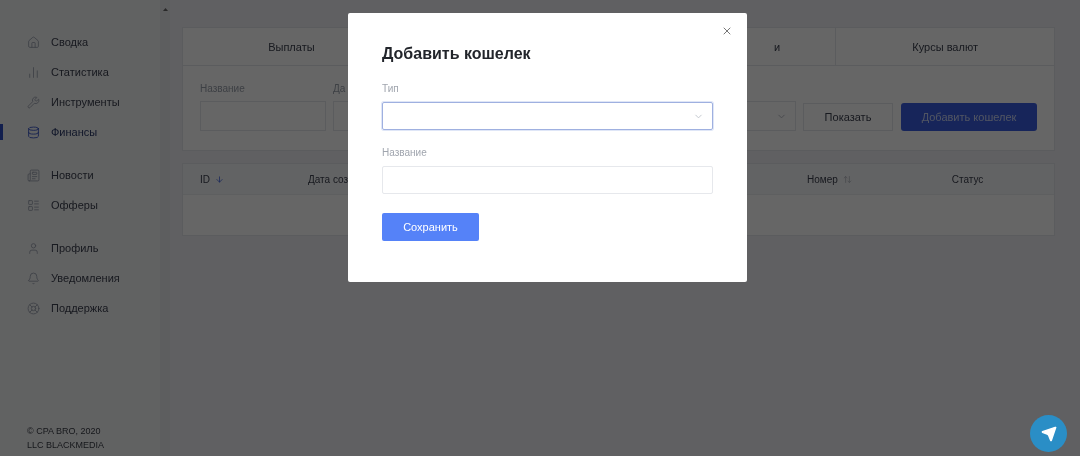 Image resolution: width=1080 pixels, height=456 pixels. I want to click on paper-plane-button, so click(1048, 433).